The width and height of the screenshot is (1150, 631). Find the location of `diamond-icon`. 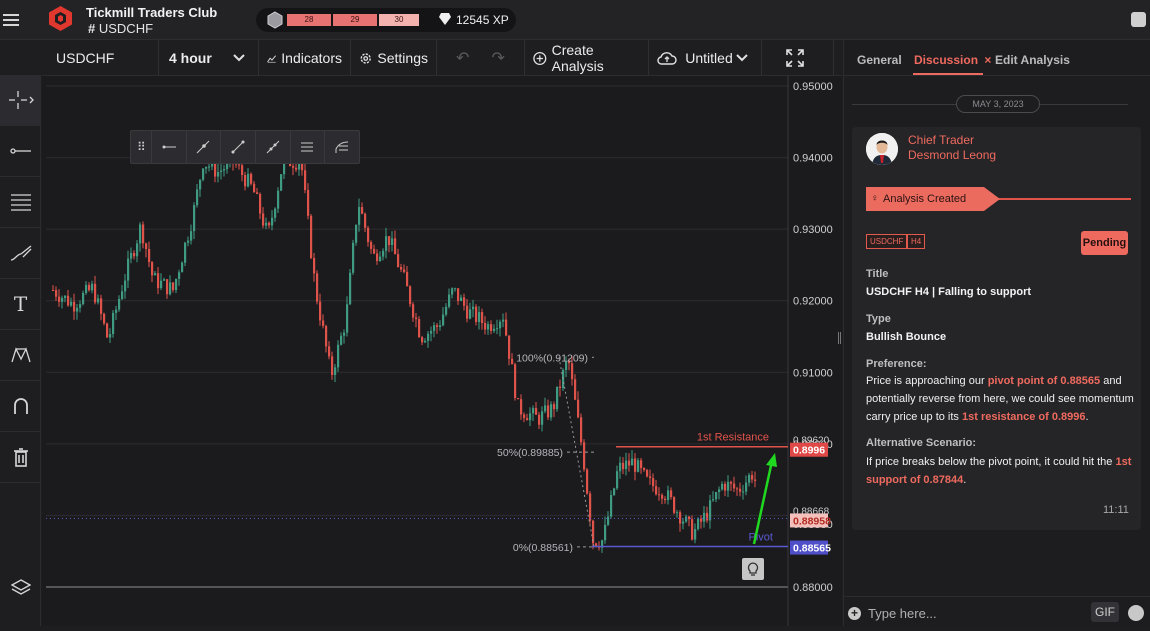

diamond-icon is located at coordinates (445, 19).